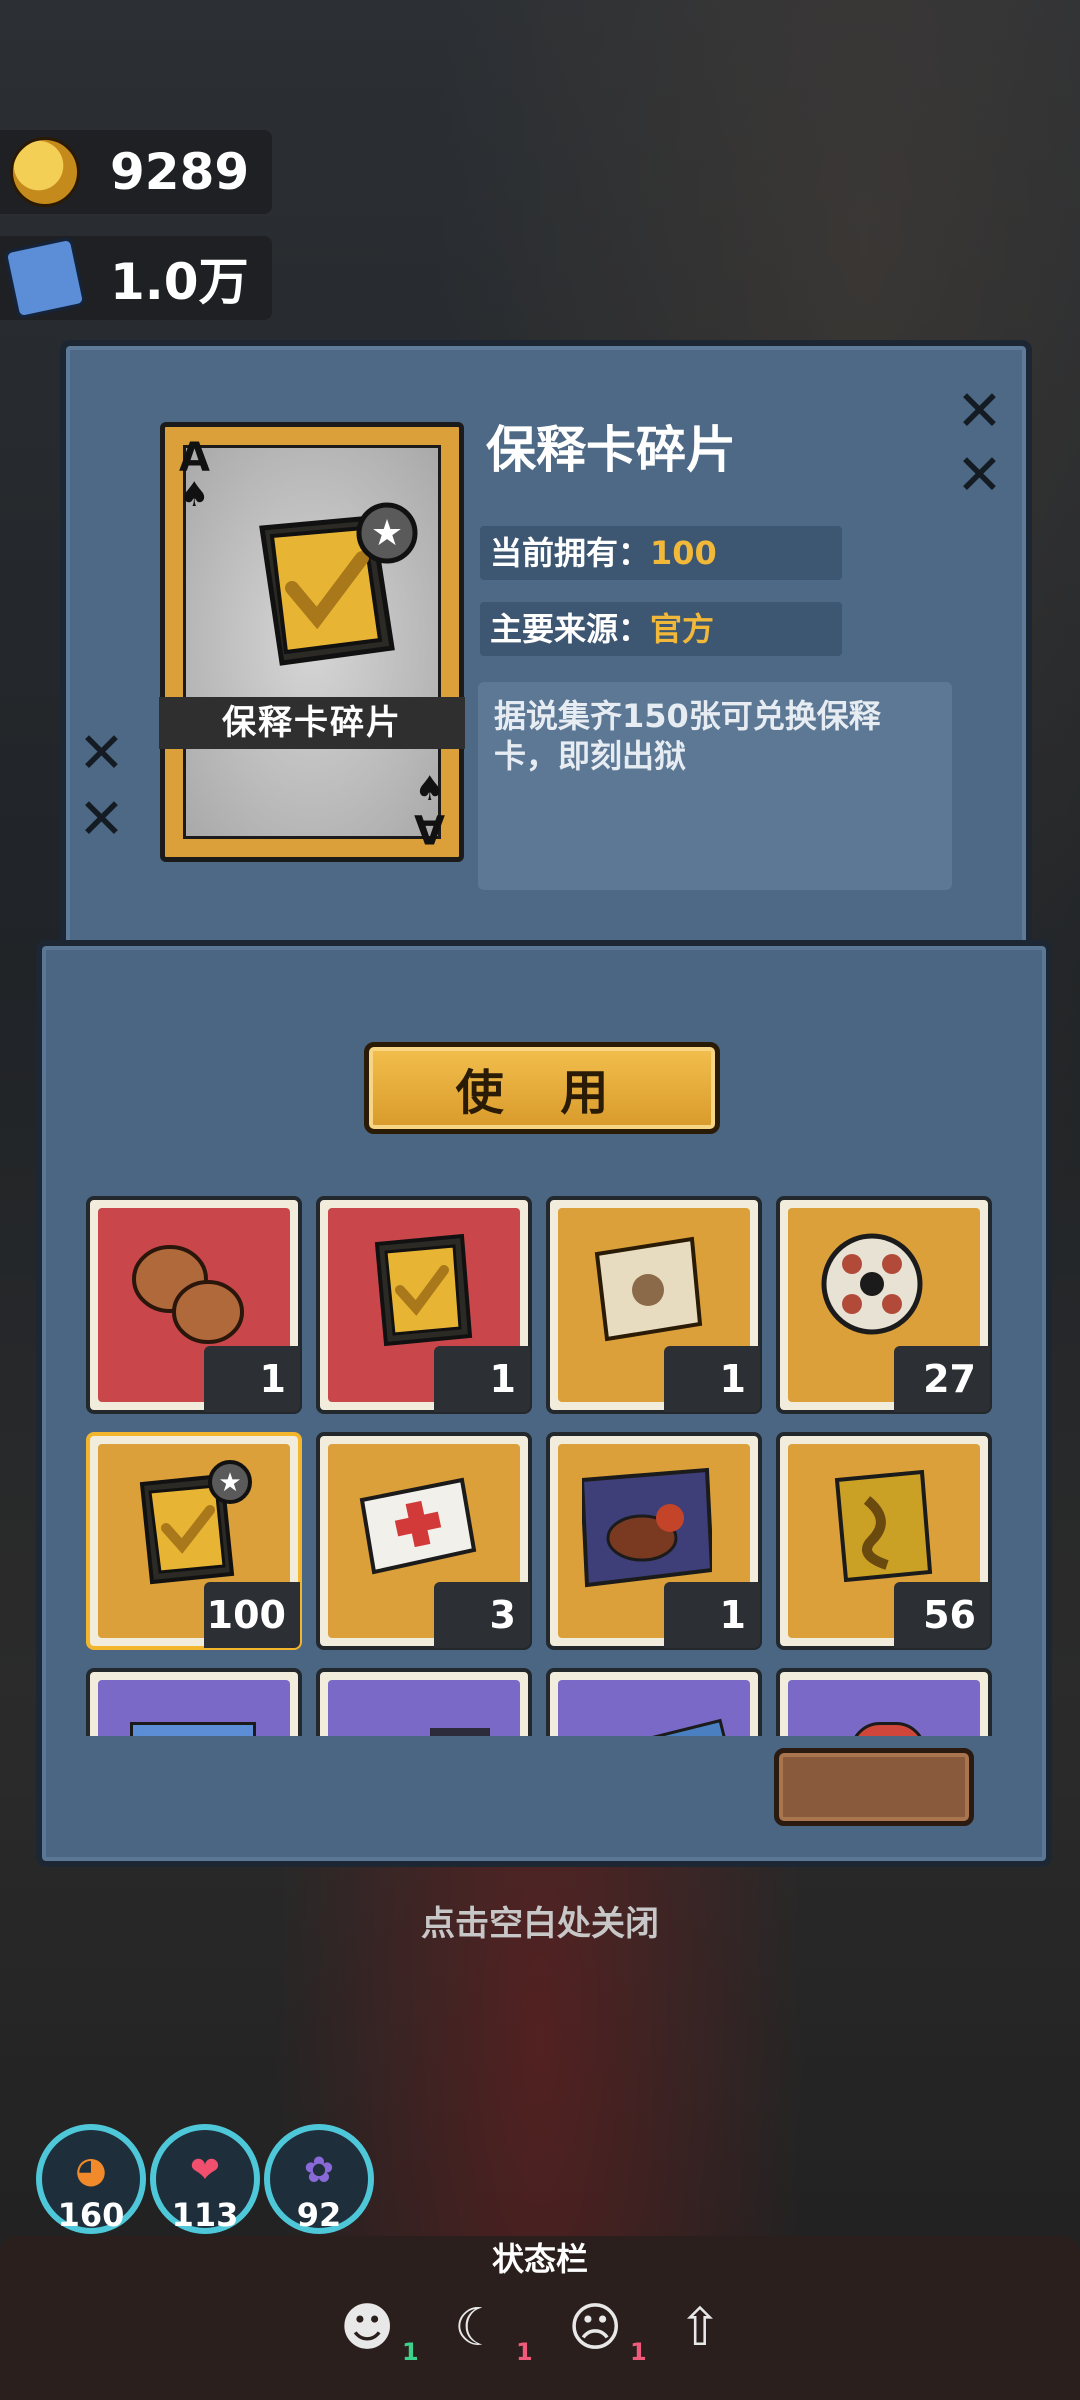  Describe the element at coordinates (193, 1729) in the screenshot. I see `blue-ticket-icon` at that location.